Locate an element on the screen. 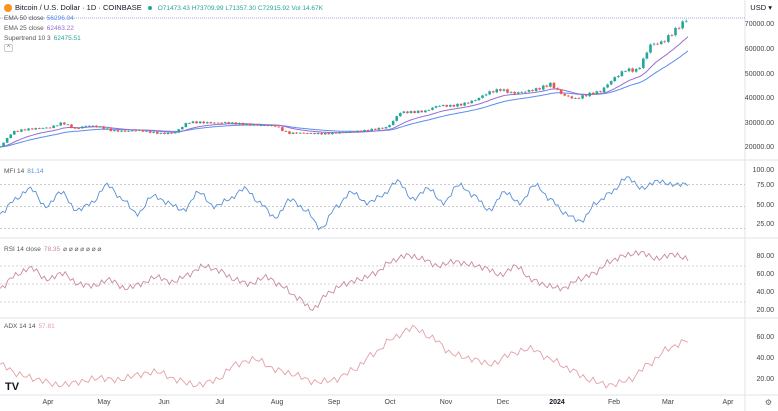  time-axis-label: Aug is located at coordinates (277, 402).